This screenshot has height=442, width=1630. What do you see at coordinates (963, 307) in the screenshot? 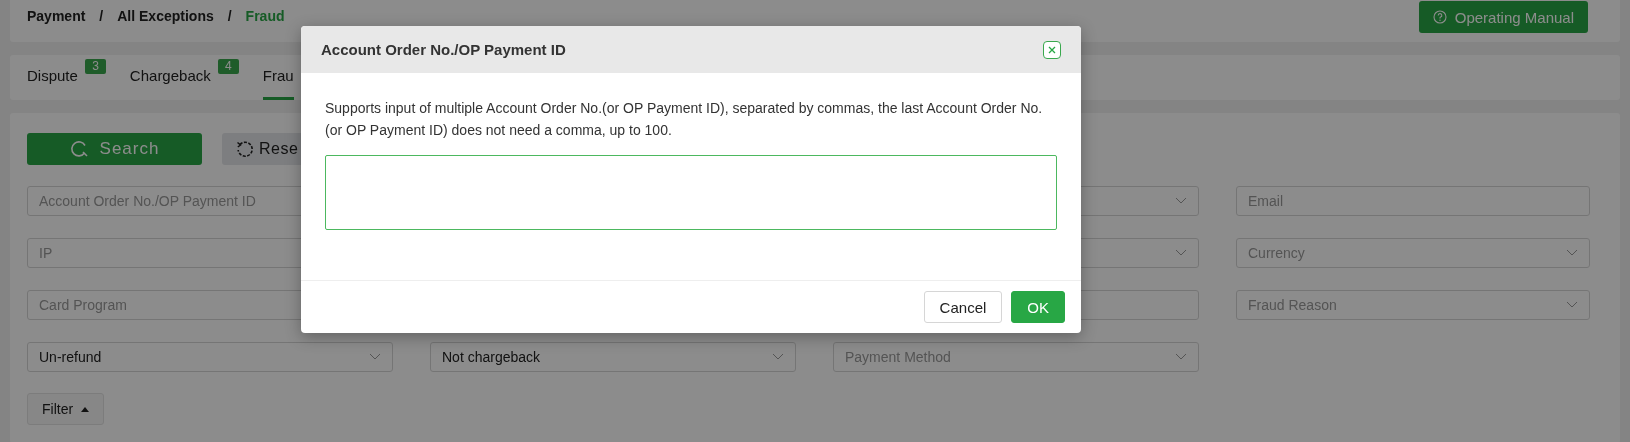
I see `cancel-button: Cancel` at bounding box center [963, 307].